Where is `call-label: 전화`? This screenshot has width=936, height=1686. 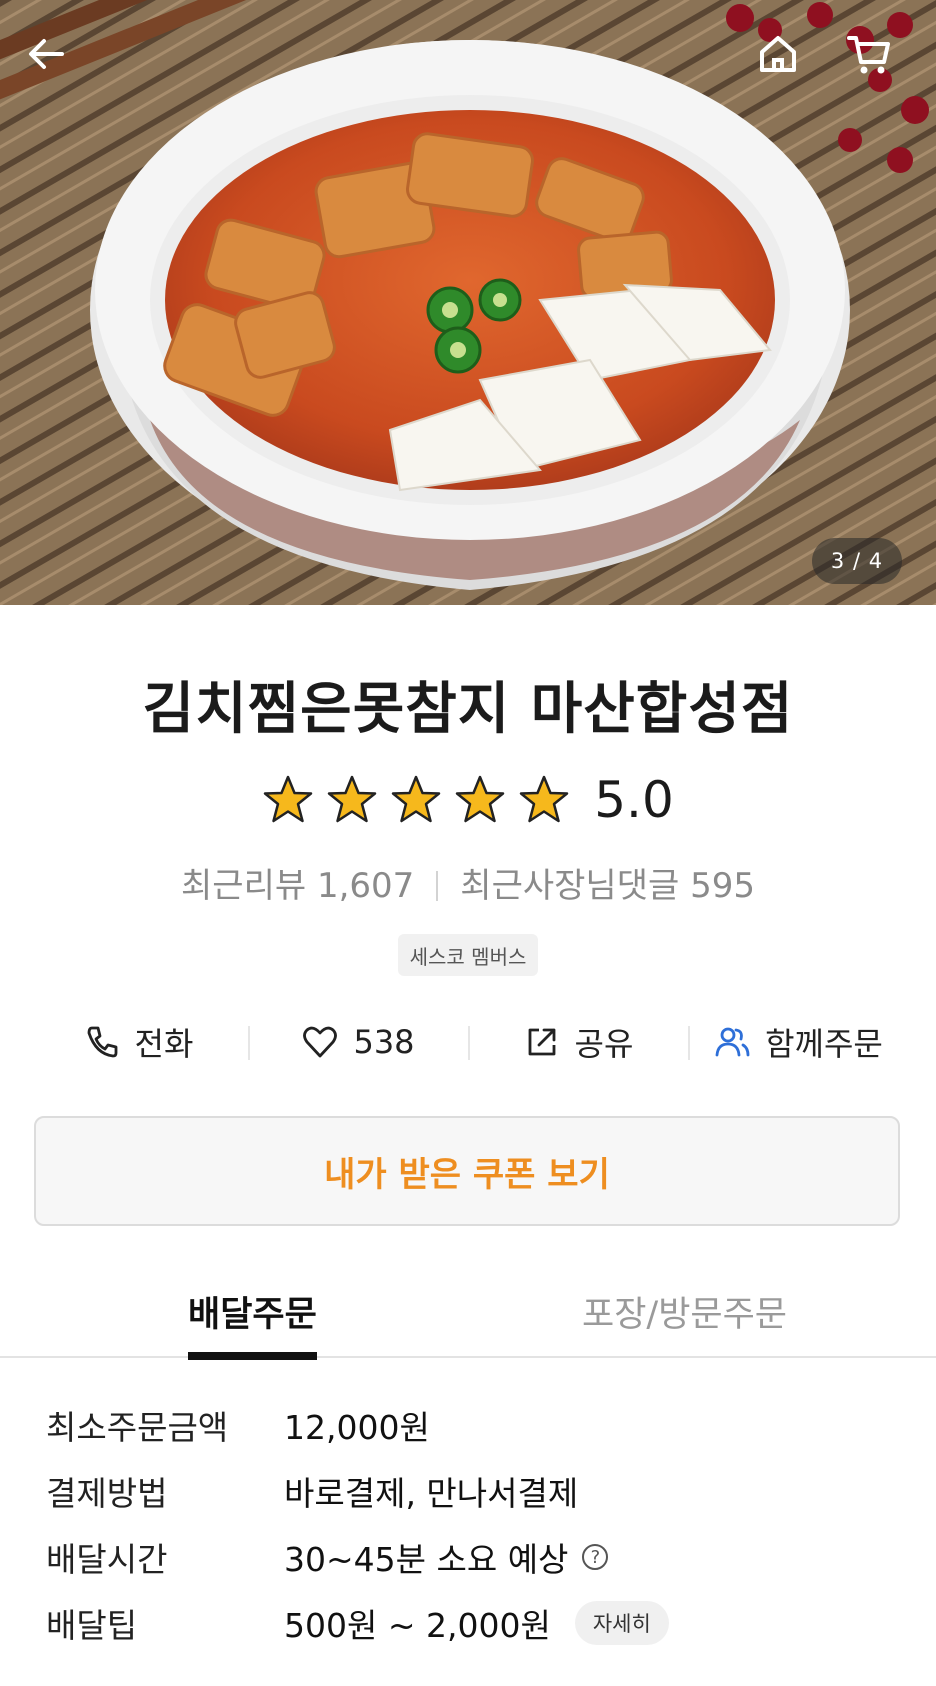
call-label: 전화 is located at coordinates (164, 1044).